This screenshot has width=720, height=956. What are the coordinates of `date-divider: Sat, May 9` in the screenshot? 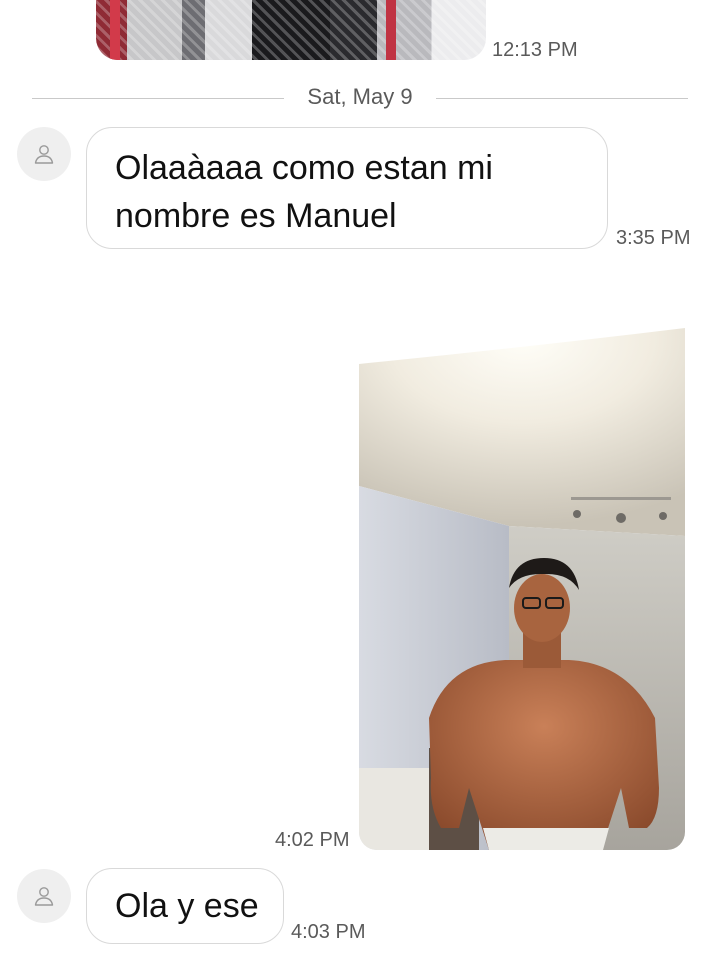 It's located at (360, 99).